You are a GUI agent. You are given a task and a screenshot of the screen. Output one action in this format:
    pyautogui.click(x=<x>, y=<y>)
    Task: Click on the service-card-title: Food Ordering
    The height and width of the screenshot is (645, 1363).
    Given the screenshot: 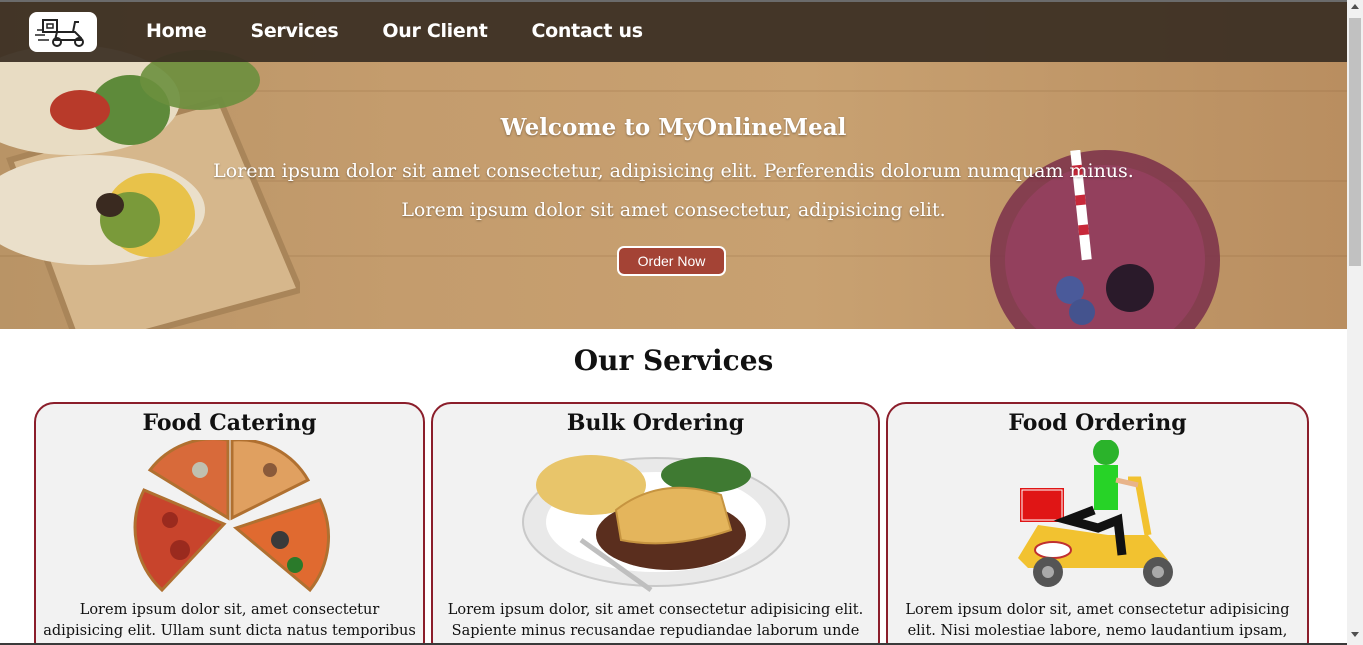 What is the action you would take?
    pyautogui.click(x=1097, y=423)
    